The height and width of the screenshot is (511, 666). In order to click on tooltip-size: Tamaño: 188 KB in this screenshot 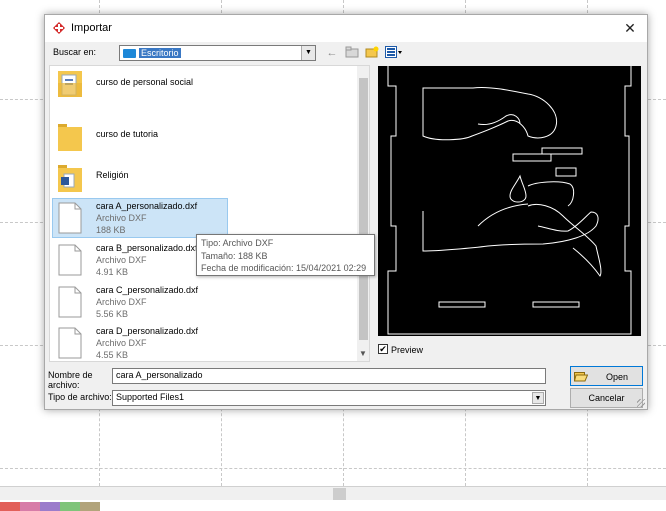, I will do `click(234, 255)`.